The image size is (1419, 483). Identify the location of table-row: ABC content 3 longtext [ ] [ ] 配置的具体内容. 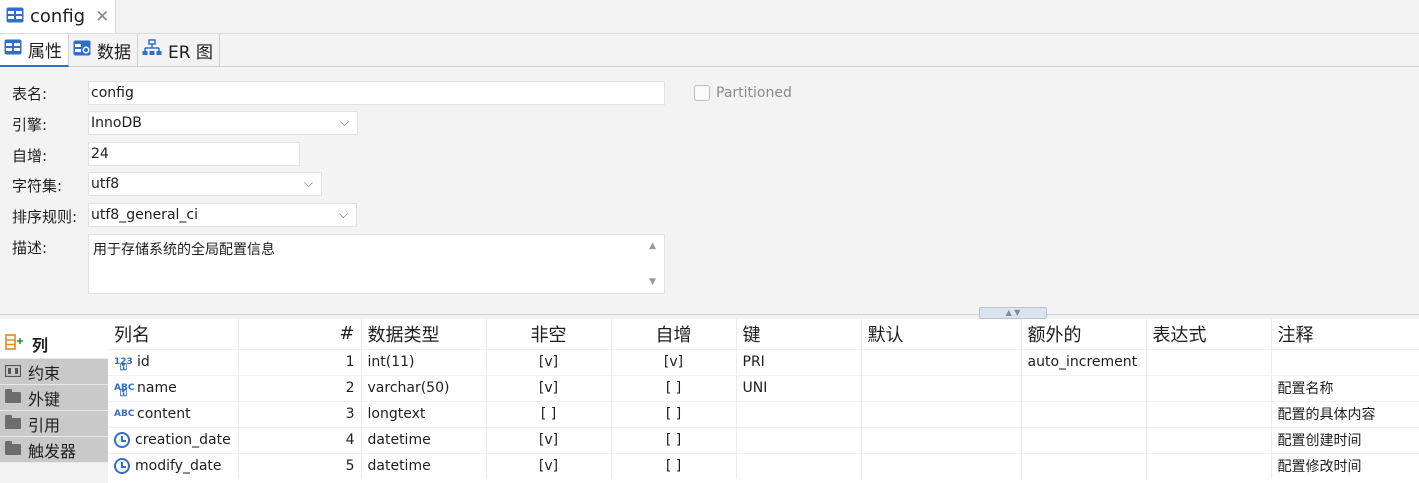
(763, 413).